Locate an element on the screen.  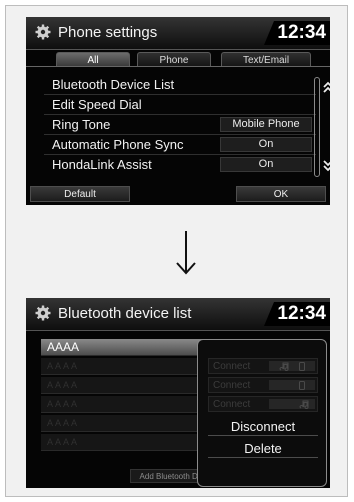
tab-all: All is located at coordinates (93, 59).